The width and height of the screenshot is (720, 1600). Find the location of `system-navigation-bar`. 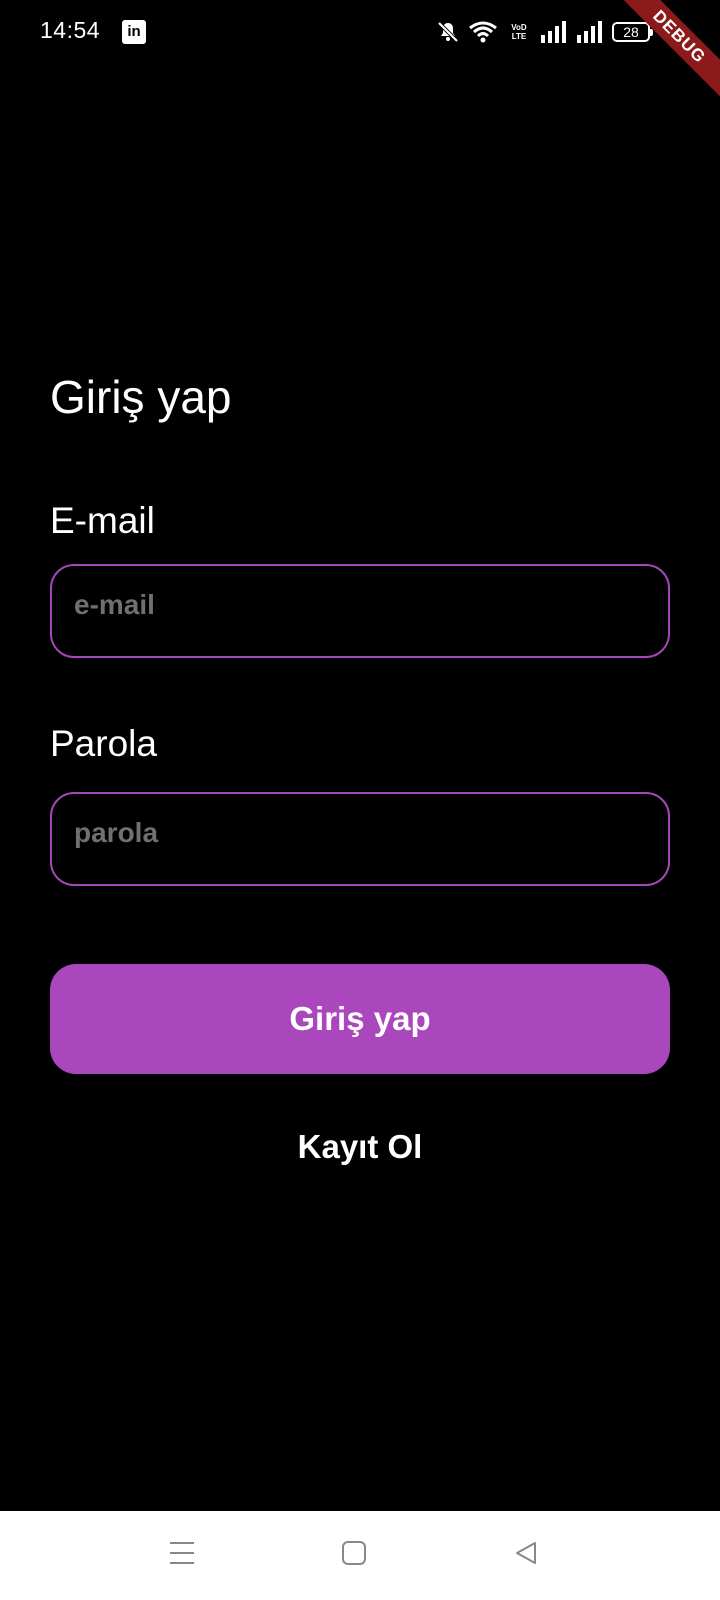

system-navigation-bar is located at coordinates (360, 1555).